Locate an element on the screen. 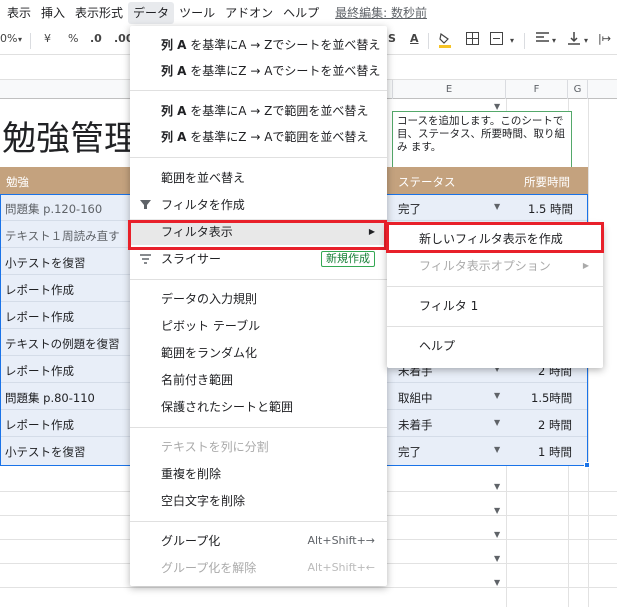 The width and height of the screenshot is (617, 607). remove-duplicates-item: 重複を削除 is located at coordinates (258, 474).